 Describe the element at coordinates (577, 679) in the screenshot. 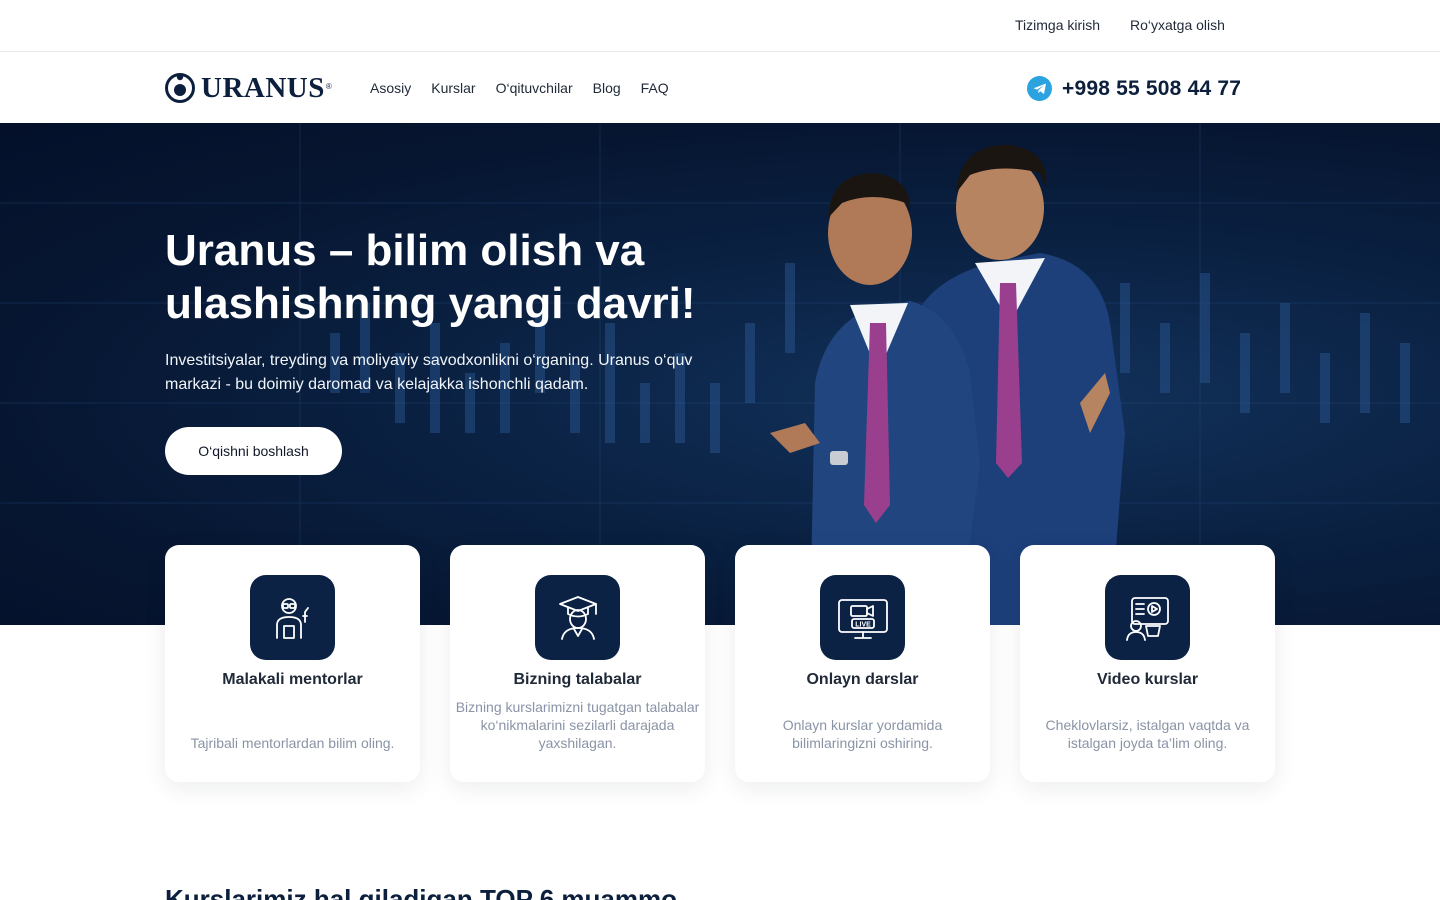

I see `feature-title: Bizning talabalar` at that location.